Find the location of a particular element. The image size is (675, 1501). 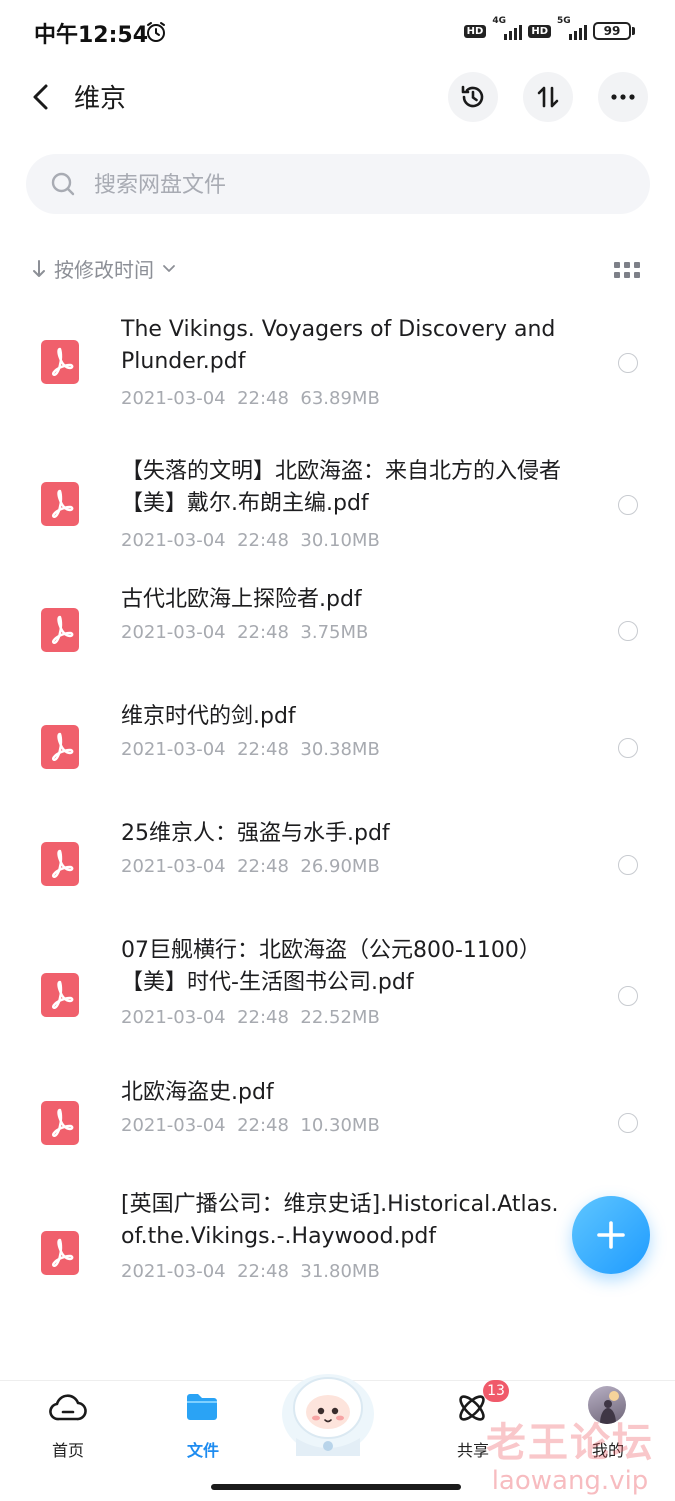

status-indicators: HD 4G HD 5G 99 is located at coordinates (549, 29).